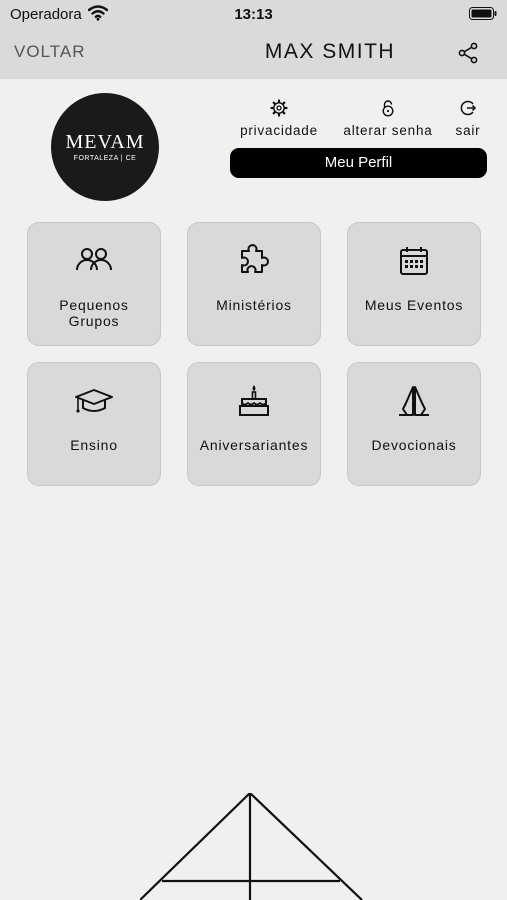 Image resolution: width=507 pixels, height=900 pixels. I want to click on status-bar: Operadora 13:13, so click(253, 14).